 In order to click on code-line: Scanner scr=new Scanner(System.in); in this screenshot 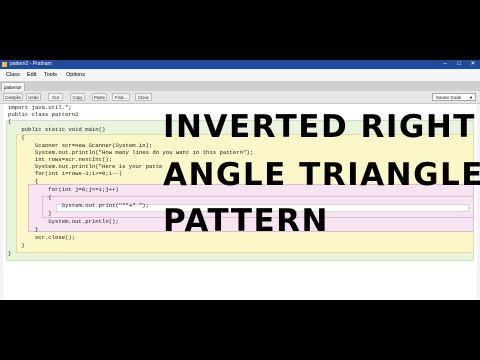, I will do `click(80, 145)`.